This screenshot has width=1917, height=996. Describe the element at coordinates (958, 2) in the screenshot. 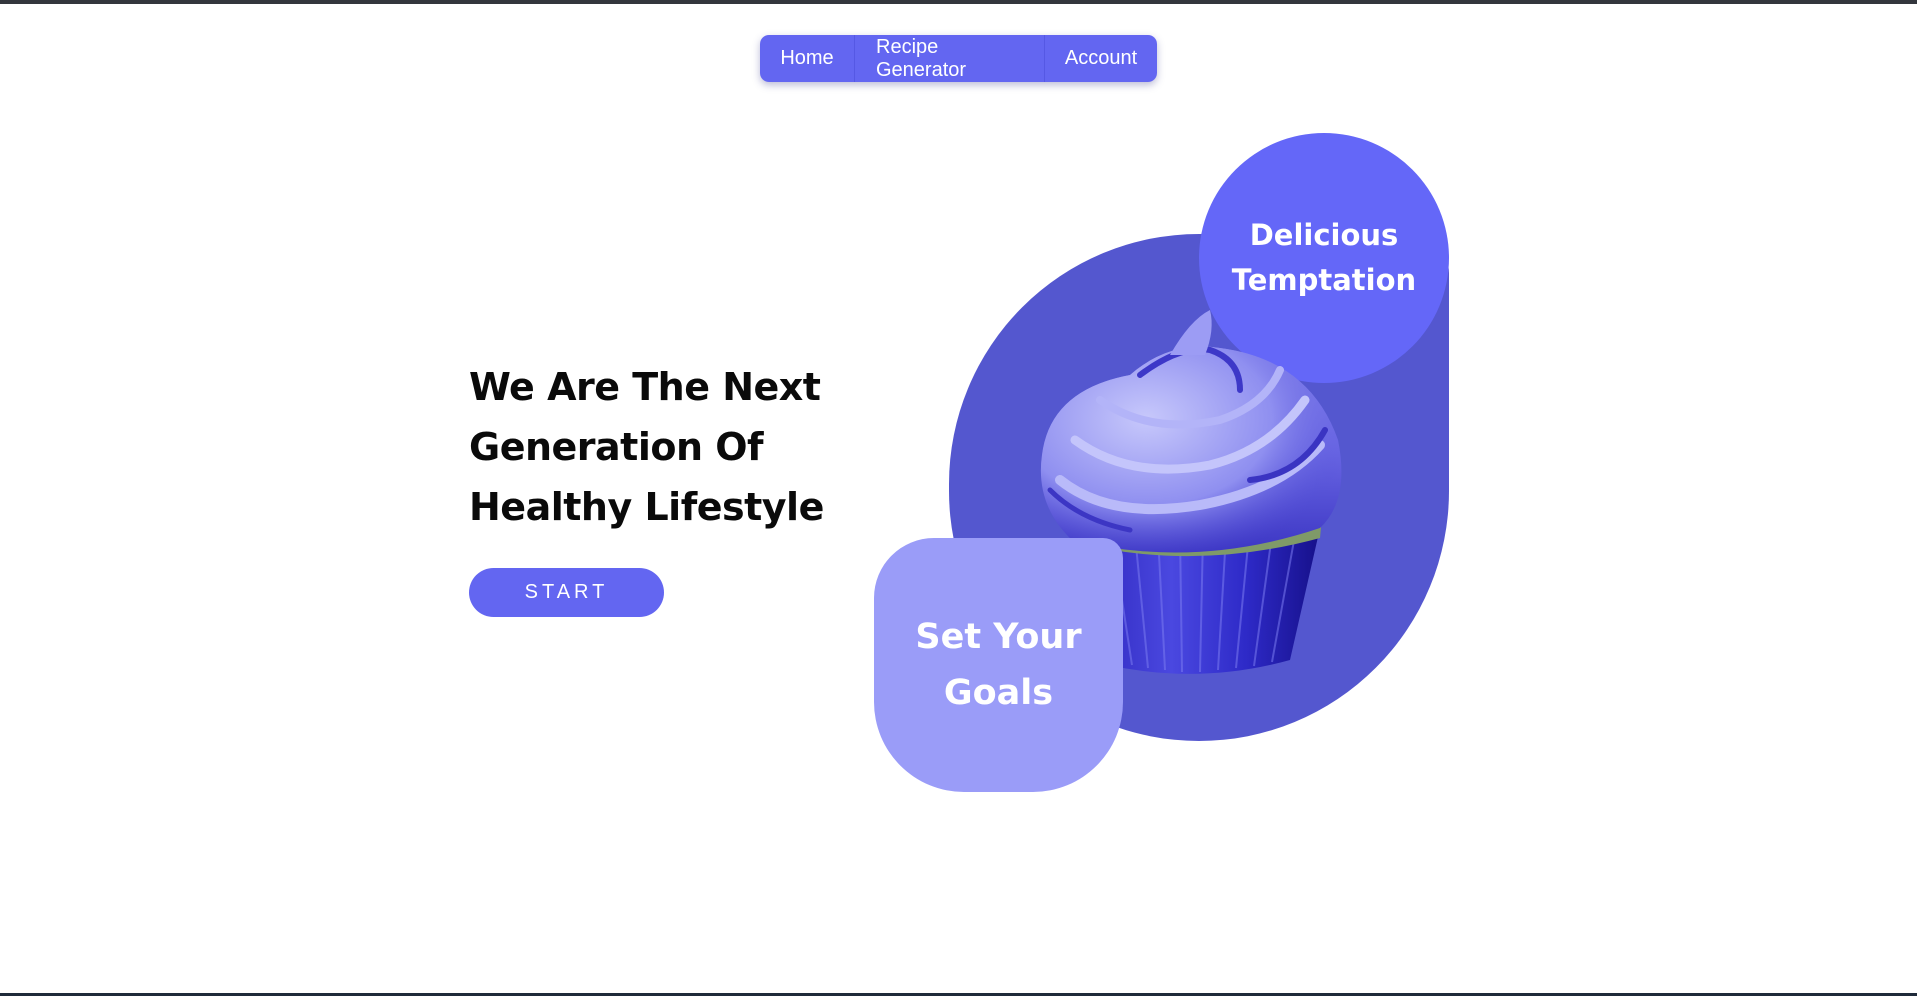

I see `window-top-border` at that location.